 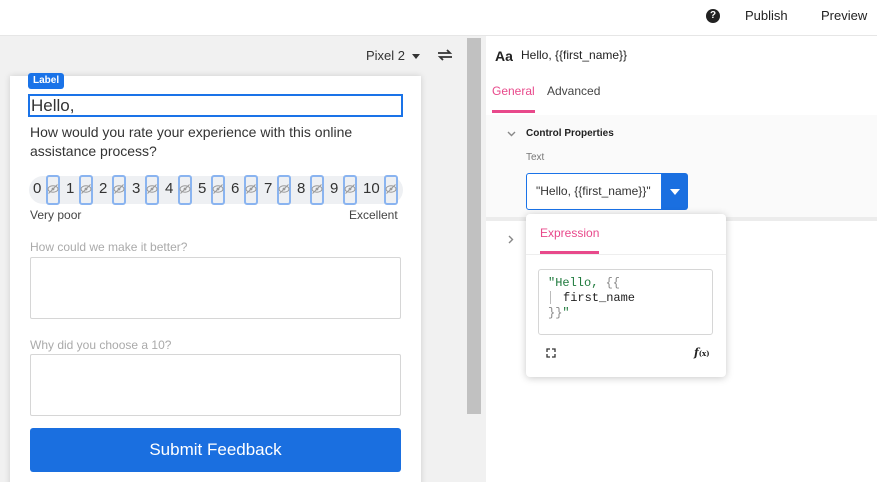 I want to click on rating-number-2: 2, so click(x=103, y=188).